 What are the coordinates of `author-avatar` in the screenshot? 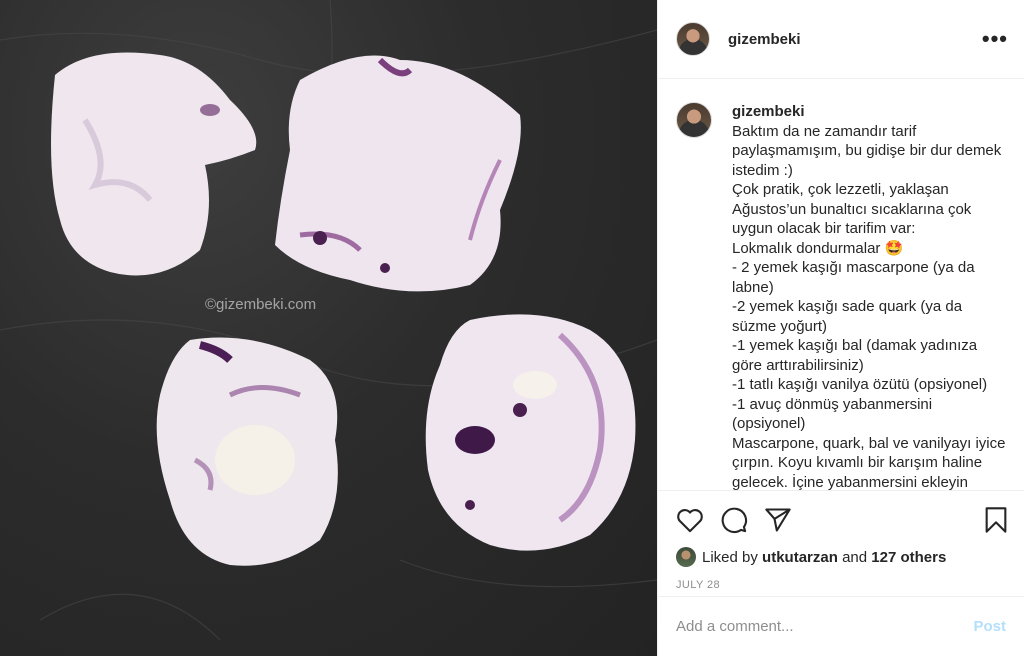 It's located at (693, 39).